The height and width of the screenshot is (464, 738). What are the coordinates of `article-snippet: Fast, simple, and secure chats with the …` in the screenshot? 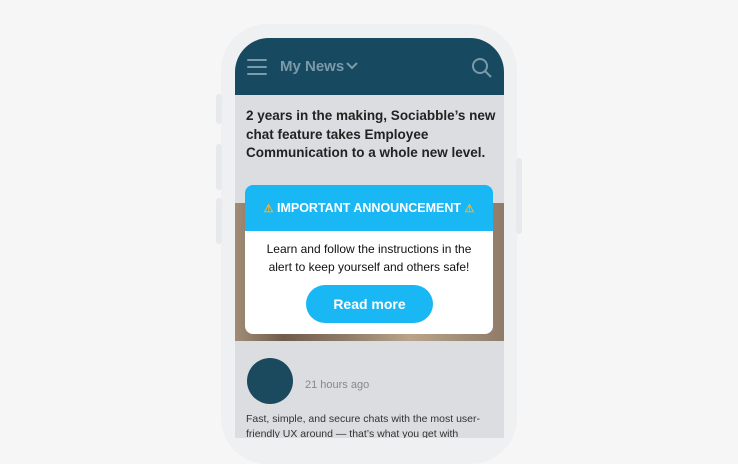 It's located at (363, 425).